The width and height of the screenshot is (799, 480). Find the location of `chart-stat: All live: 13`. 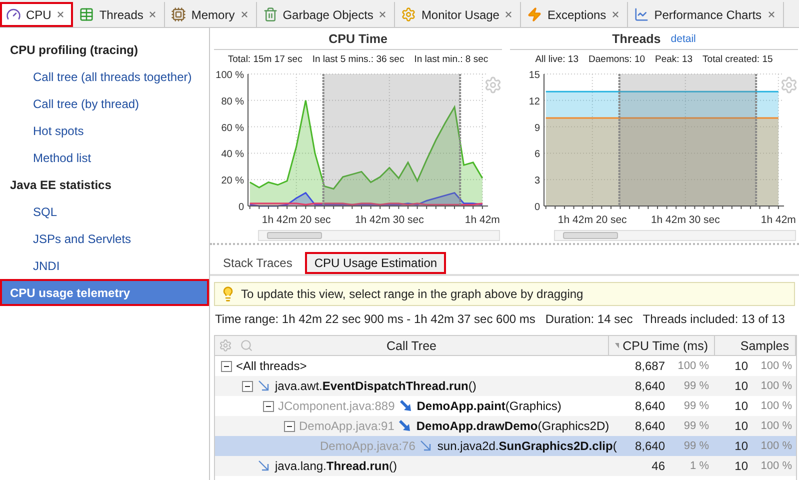

chart-stat: All live: 13 is located at coordinates (557, 59).